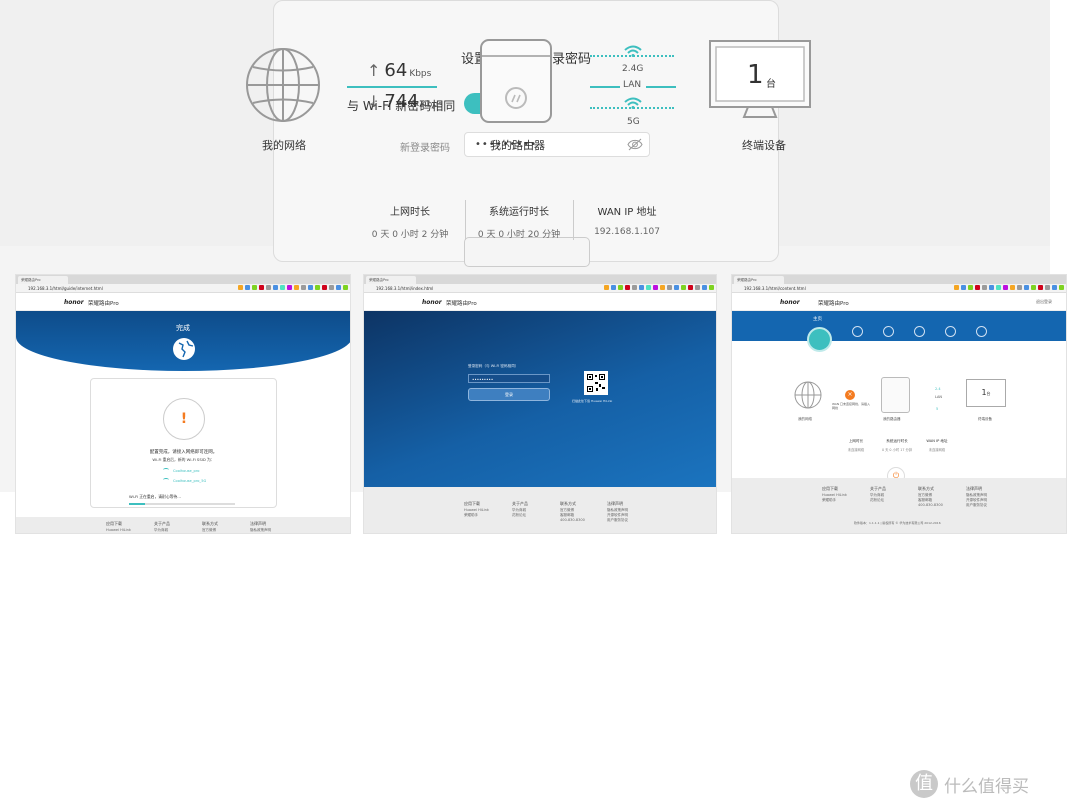 The image size is (1080, 810). What do you see at coordinates (519, 223) in the screenshot?
I see `stat-uptime: 系统运行时长 0 天 0 小时 20 分钟` at bounding box center [519, 223].